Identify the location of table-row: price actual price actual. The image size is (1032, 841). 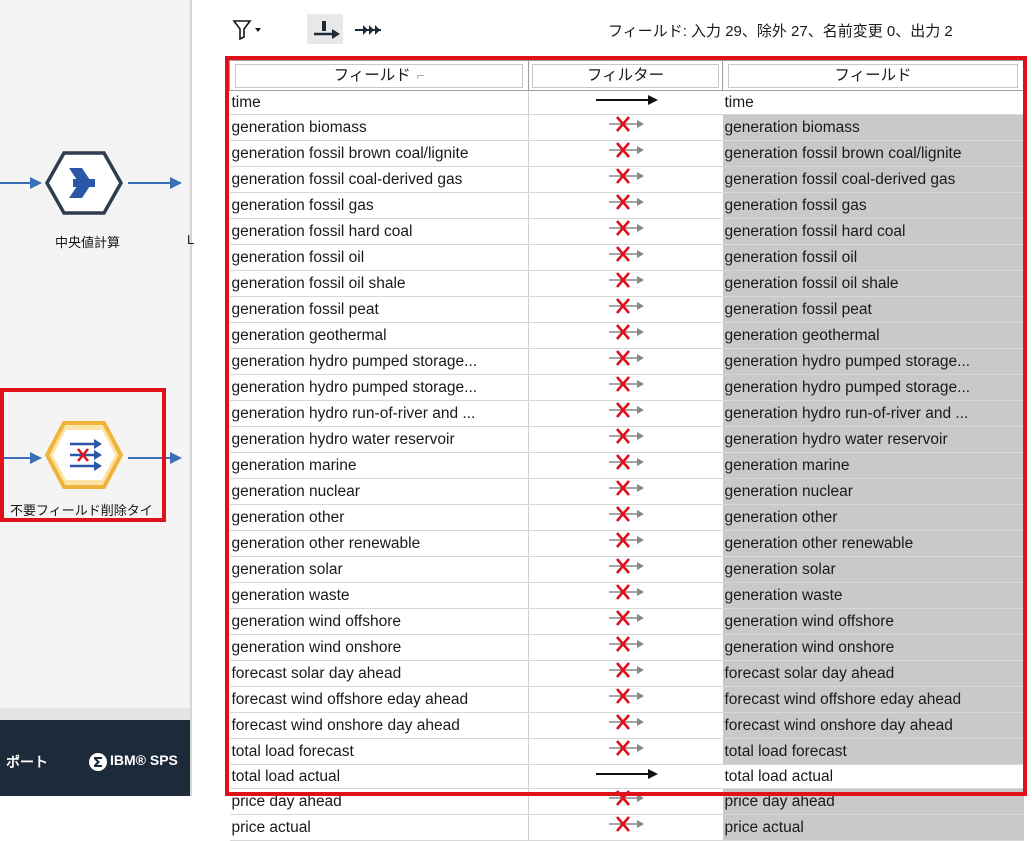
(626, 827).